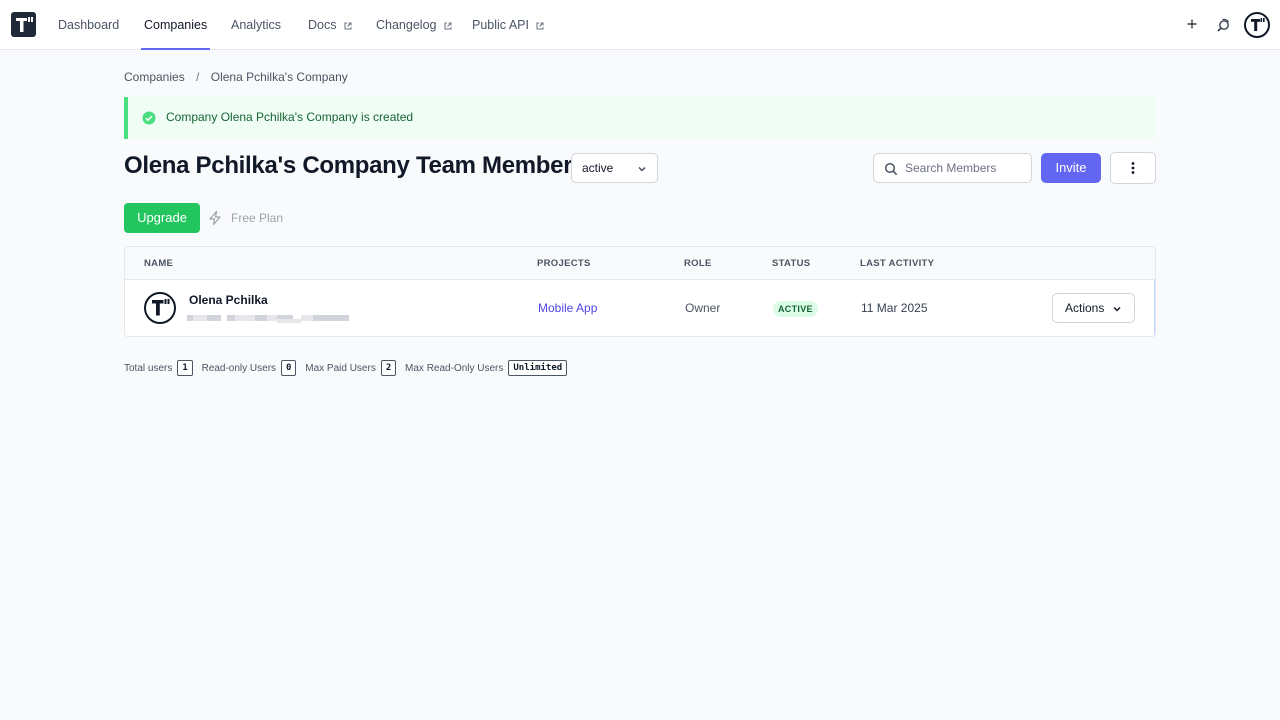  What do you see at coordinates (239, 368) in the screenshot?
I see `read-only-users-label: Read-only Users` at bounding box center [239, 368].